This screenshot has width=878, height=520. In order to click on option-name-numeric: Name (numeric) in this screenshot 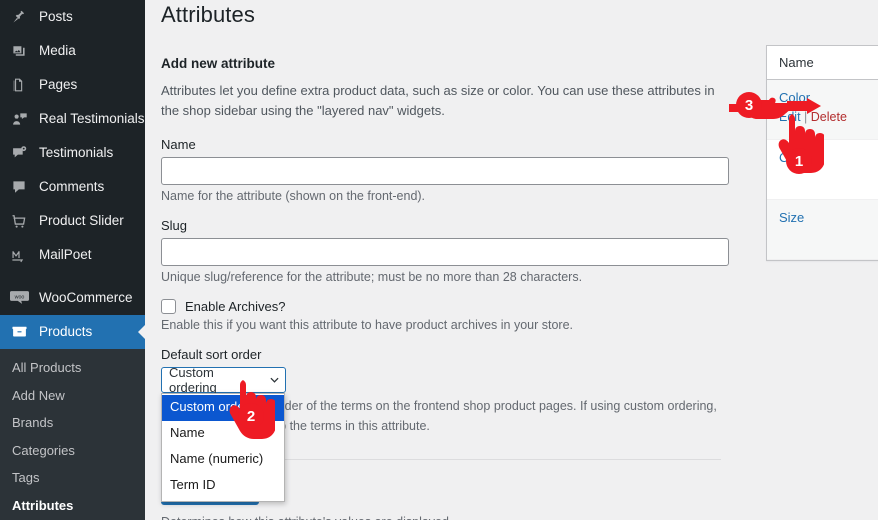, I will do `click(223, 460)`.